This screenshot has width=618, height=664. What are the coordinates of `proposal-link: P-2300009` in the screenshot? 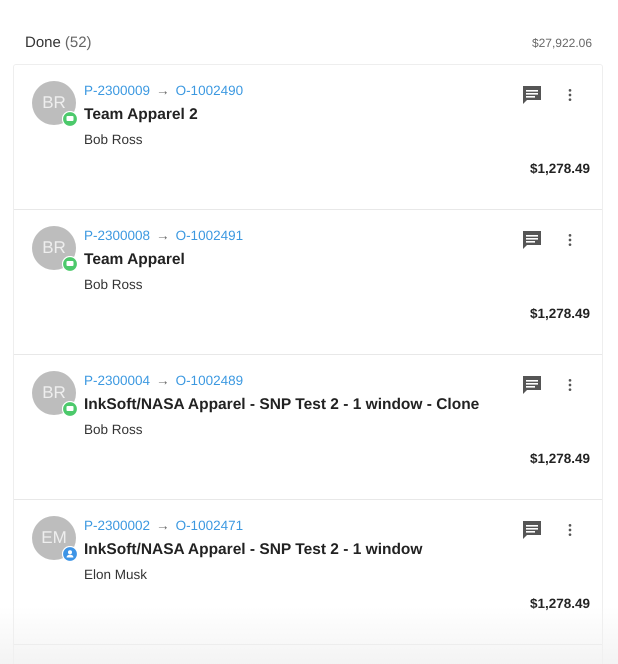 It's located at (117, 90).